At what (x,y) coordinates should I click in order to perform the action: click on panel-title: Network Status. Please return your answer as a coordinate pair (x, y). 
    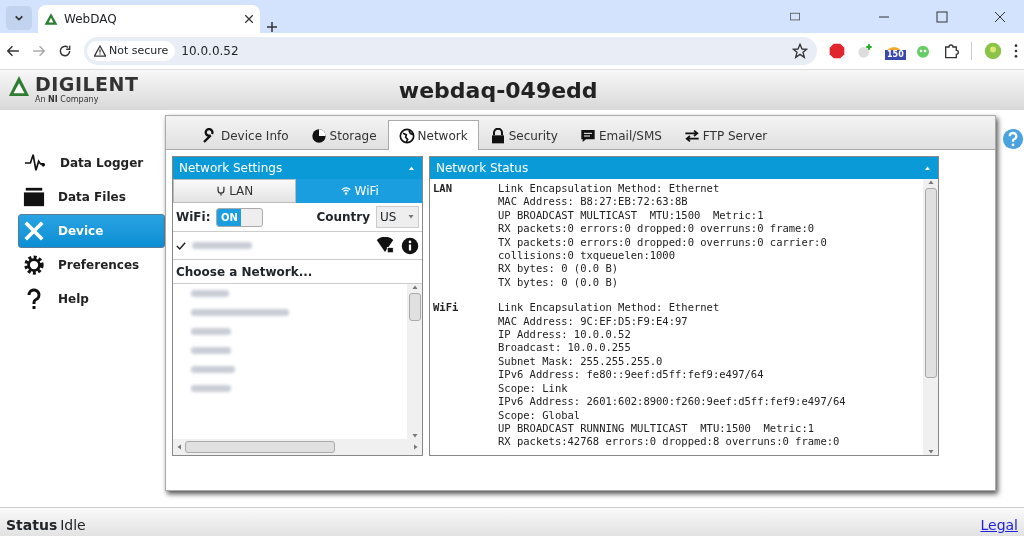
    Looking at the image, I should click on (482, 168).